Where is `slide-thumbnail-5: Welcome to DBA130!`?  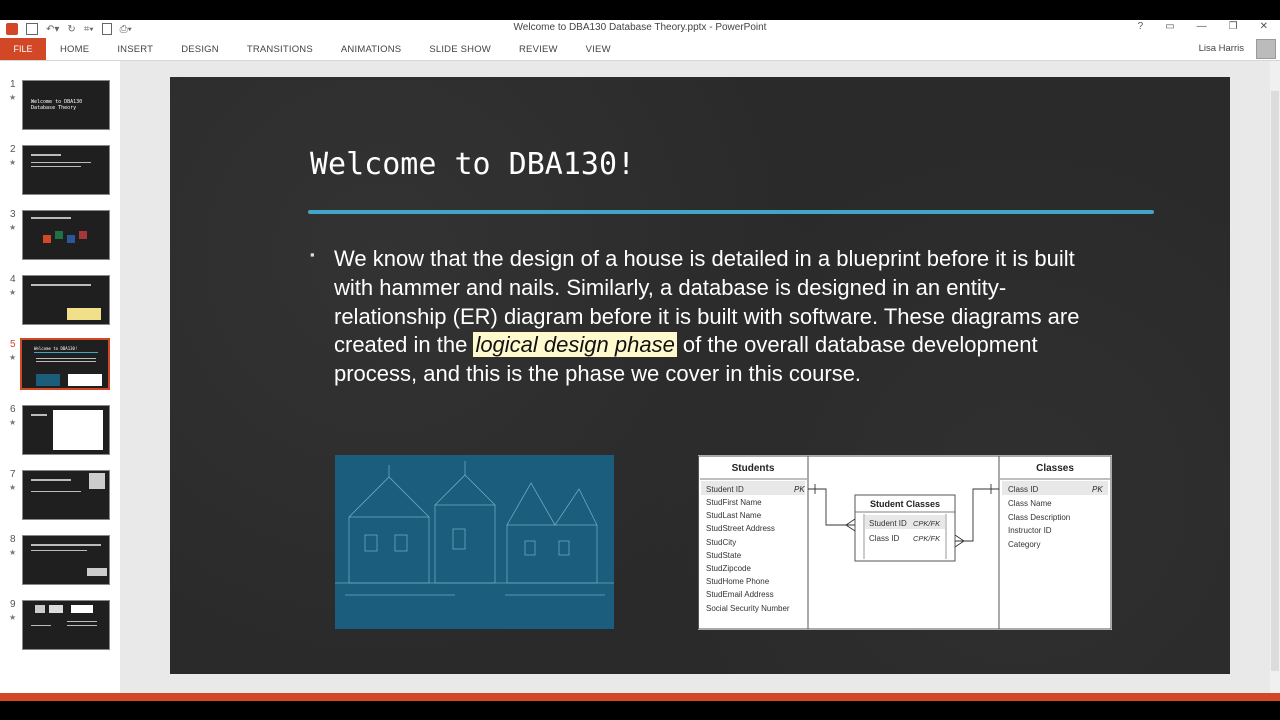
slide-thumbnail-5: Welcome to DBA130! is located at coordinates (65, 364).